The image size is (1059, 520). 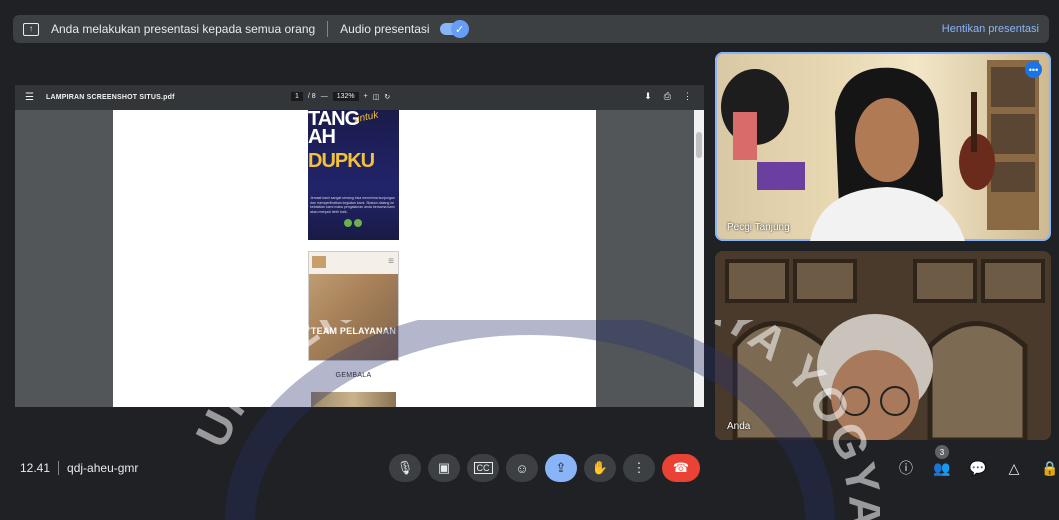 I want to click on poster1-line-3: DUPKU, so click(x=341, y=161).